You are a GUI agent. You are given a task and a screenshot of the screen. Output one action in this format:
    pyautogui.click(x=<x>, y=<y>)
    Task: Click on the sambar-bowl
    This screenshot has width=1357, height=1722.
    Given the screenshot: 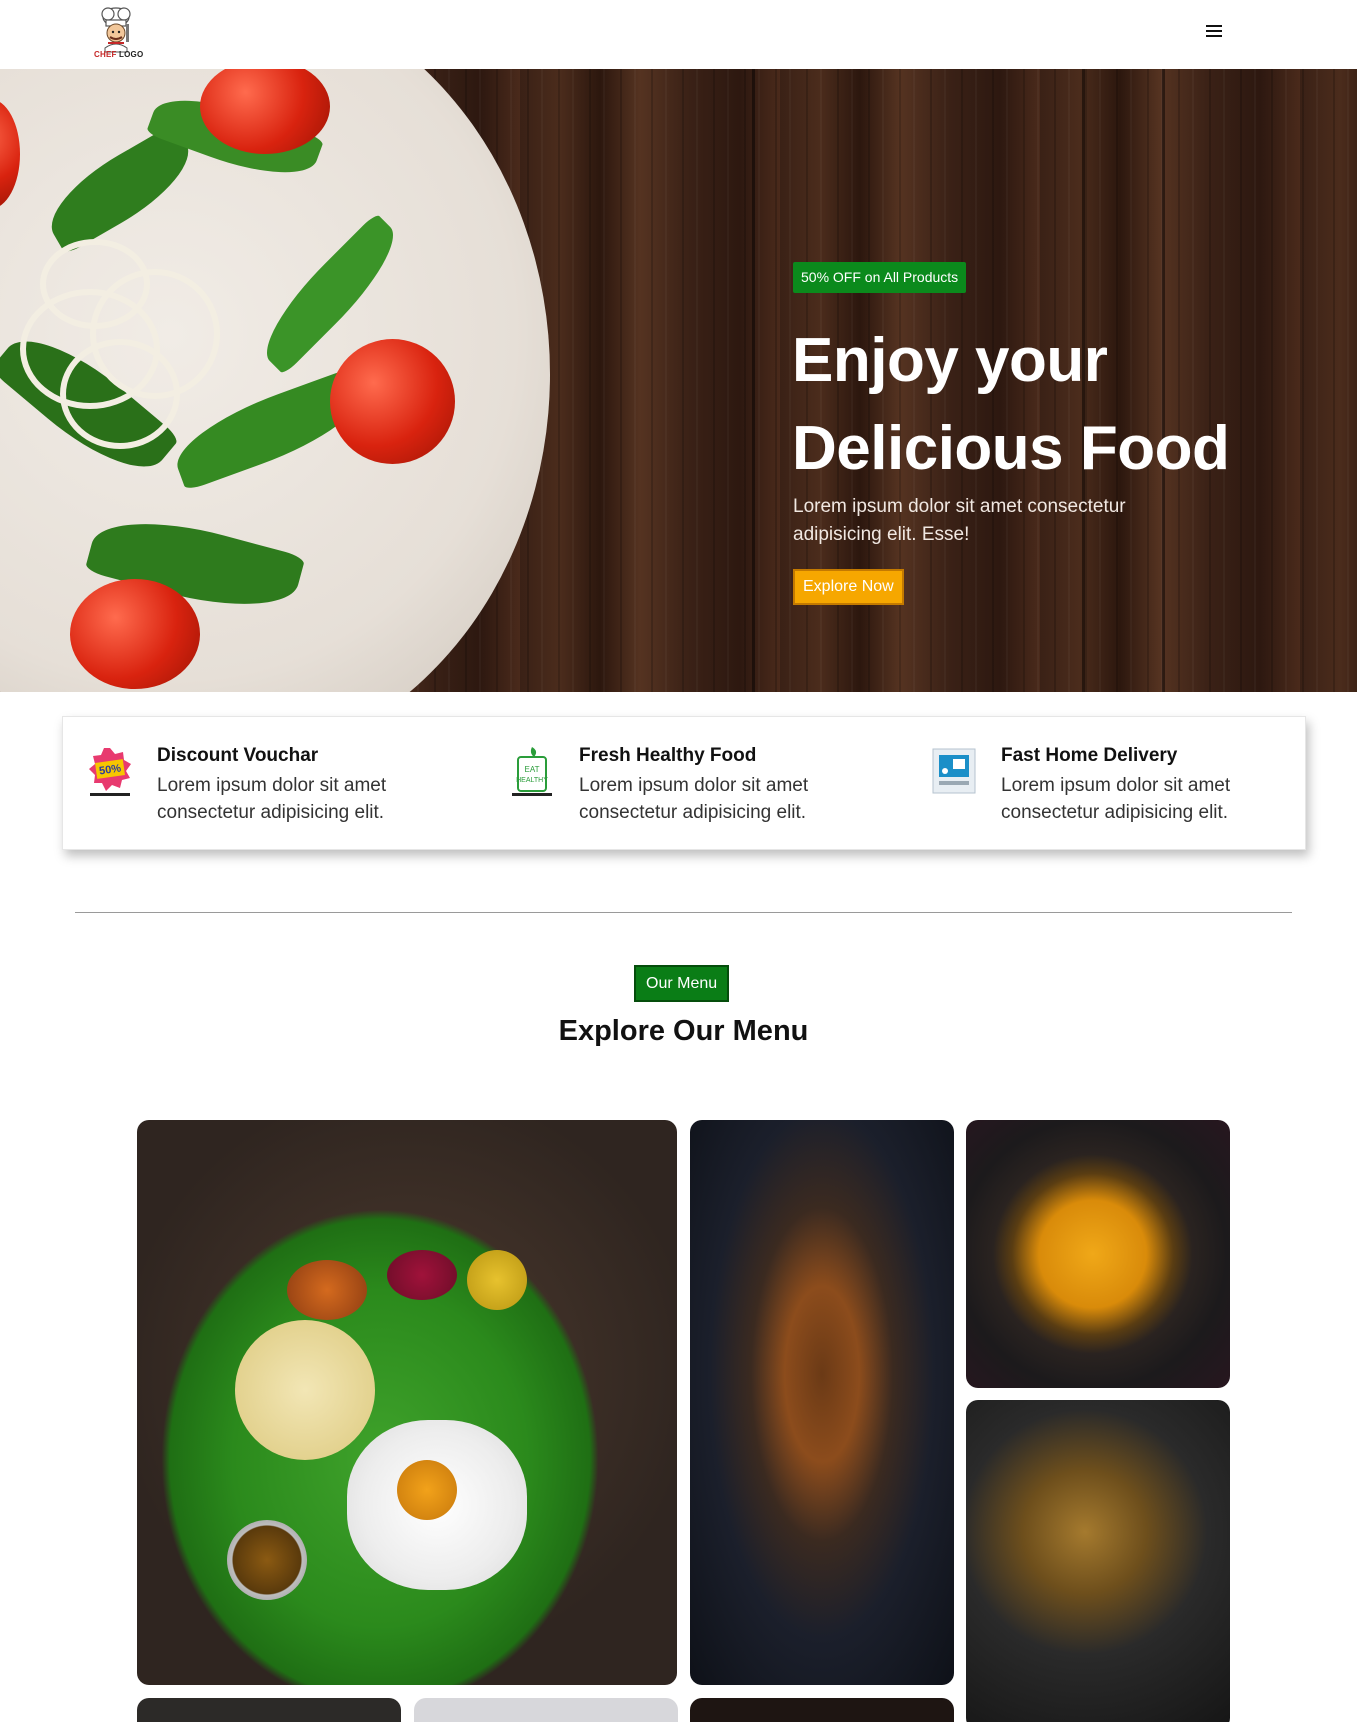 What is the action you would take?
    pyautogui.click(x=267, y=1560)
    